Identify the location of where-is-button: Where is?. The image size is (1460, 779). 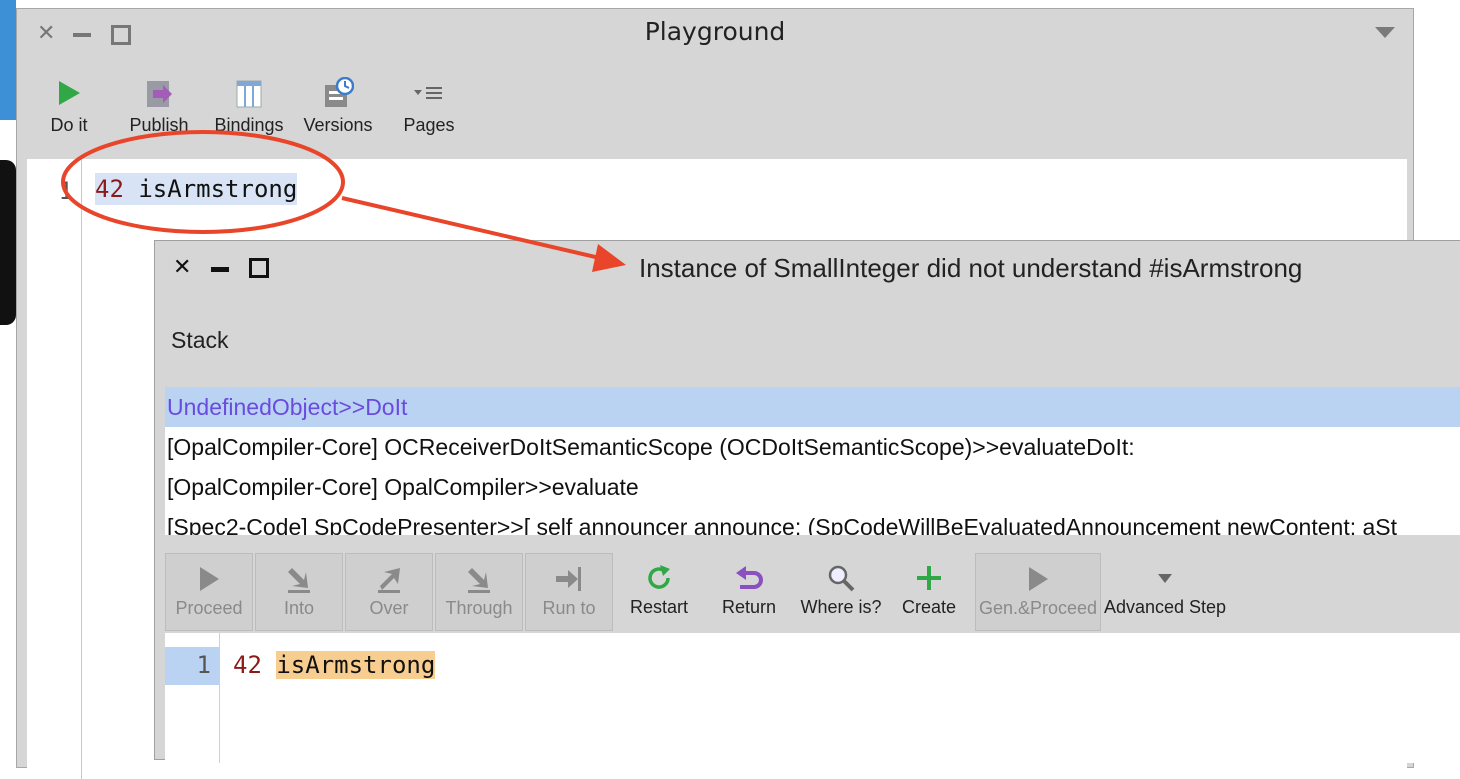
(841, 592).